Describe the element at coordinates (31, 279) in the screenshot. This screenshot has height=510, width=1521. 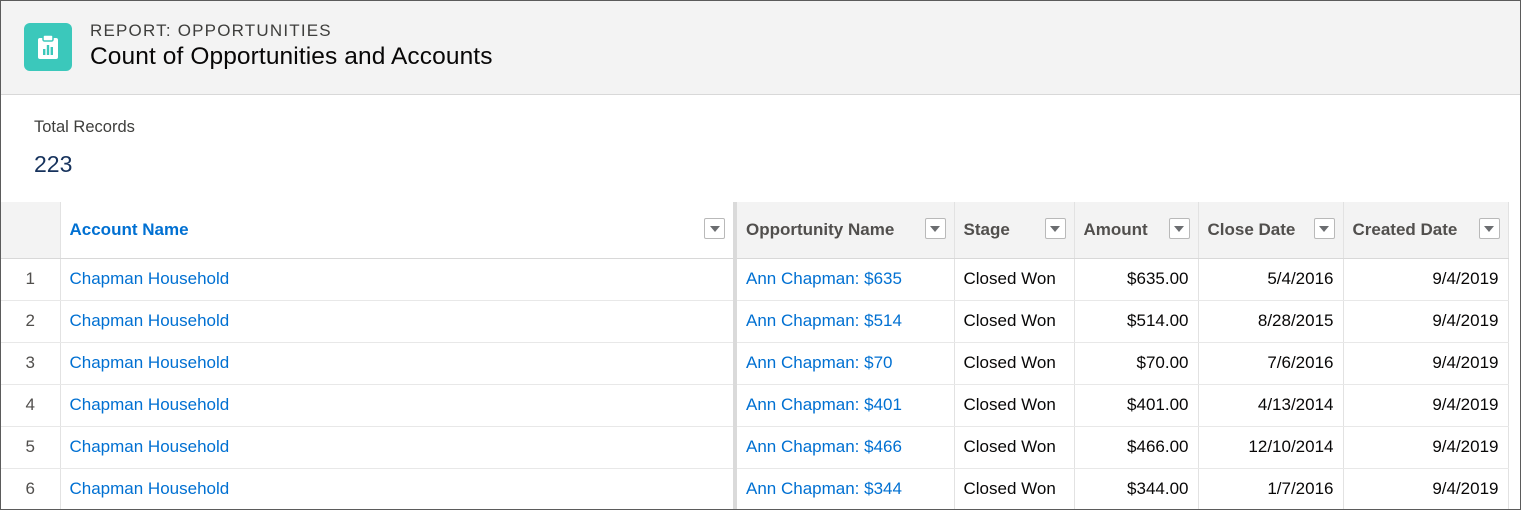
I see `row-number: 1` at that location.